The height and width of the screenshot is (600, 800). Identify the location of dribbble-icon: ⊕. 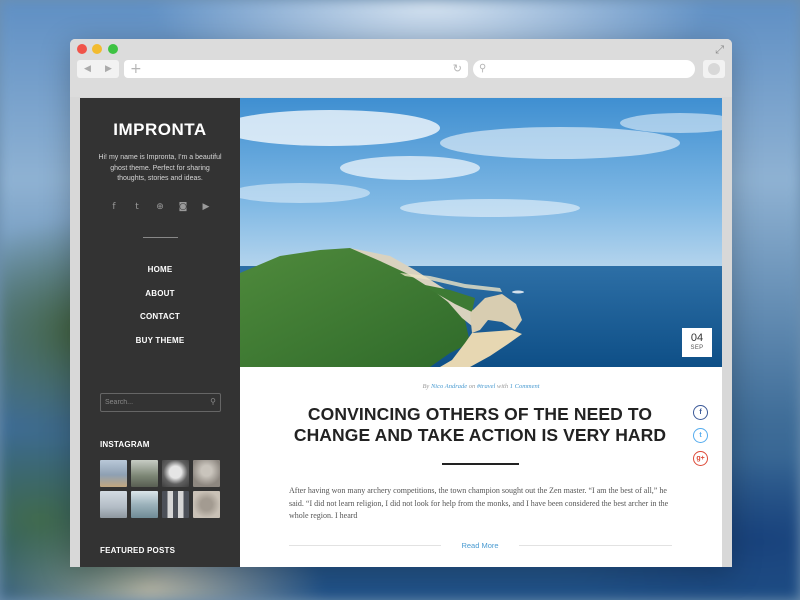
(160, 207).